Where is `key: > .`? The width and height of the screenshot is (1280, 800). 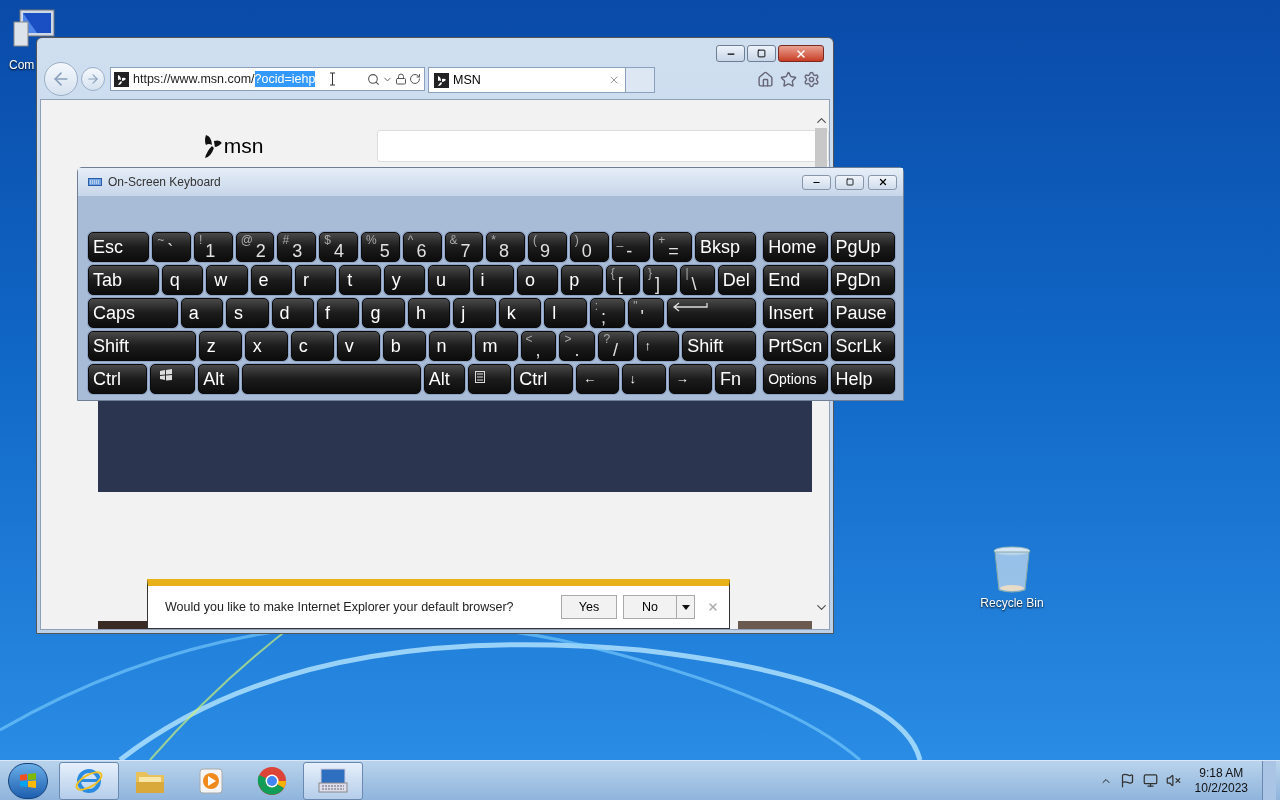
key: > . is located at coordinates (577, 346).